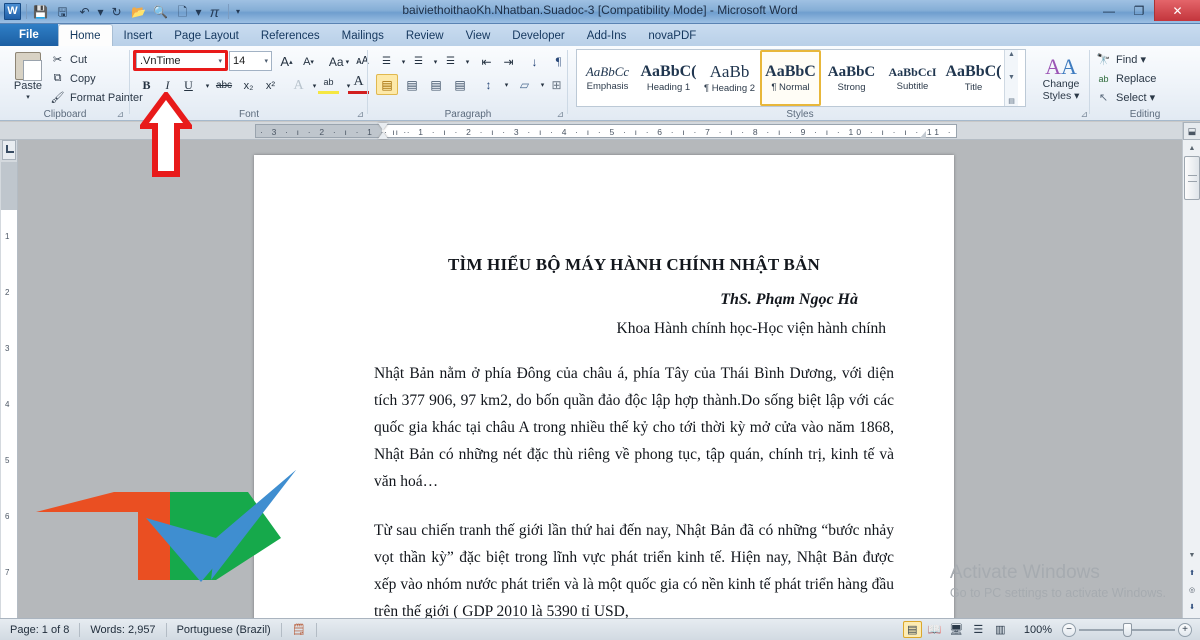  What do you see at coordinates (1109, 10) in the screenshot?
I see `minimize-button: —` at bounding box center [1109, 10].